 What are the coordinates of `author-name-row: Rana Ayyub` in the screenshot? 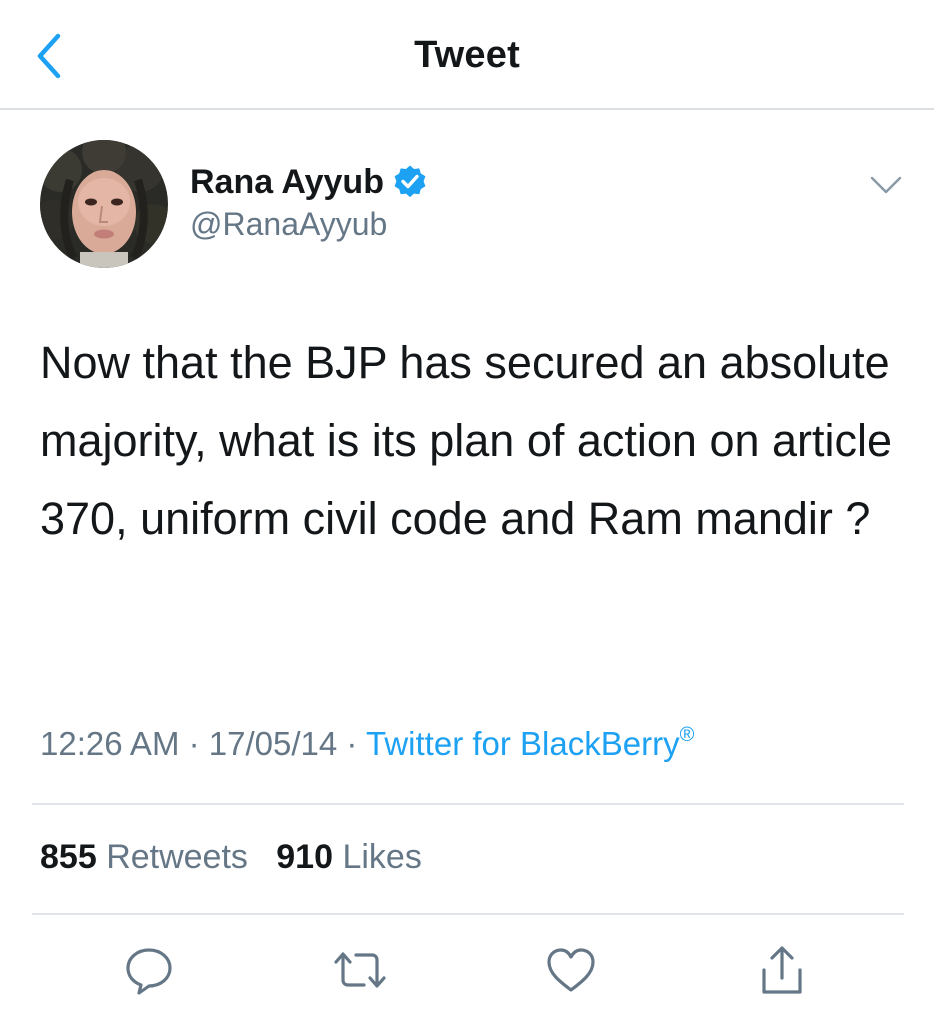 It's located at (309, 182).